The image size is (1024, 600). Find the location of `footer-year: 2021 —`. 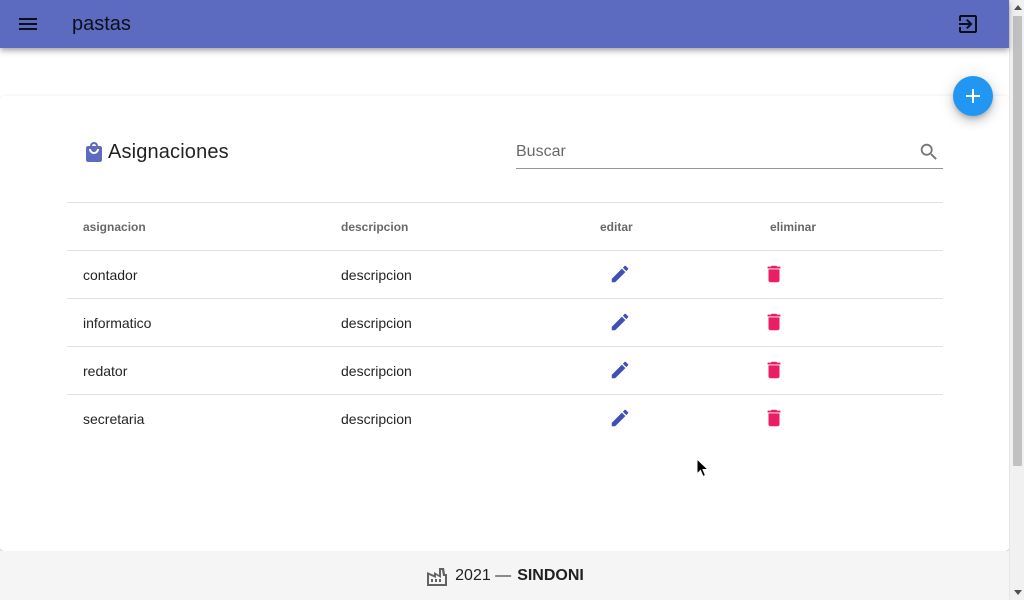

footer-year: 2021 — is located at coordinates (483, 575).